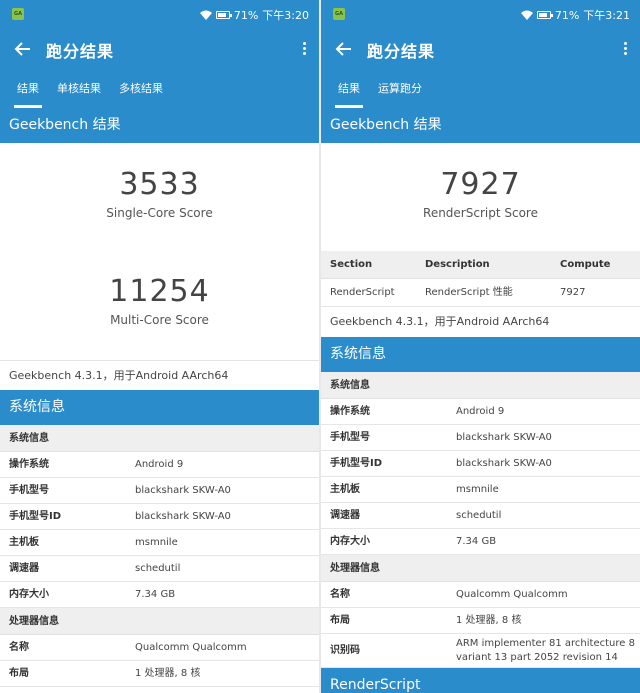 The image size is (640, 693). Describe the element at coordinates (159, 196) in the screenshot. I see `single-core-score-block: 3533 Single-Core Score` at that location.